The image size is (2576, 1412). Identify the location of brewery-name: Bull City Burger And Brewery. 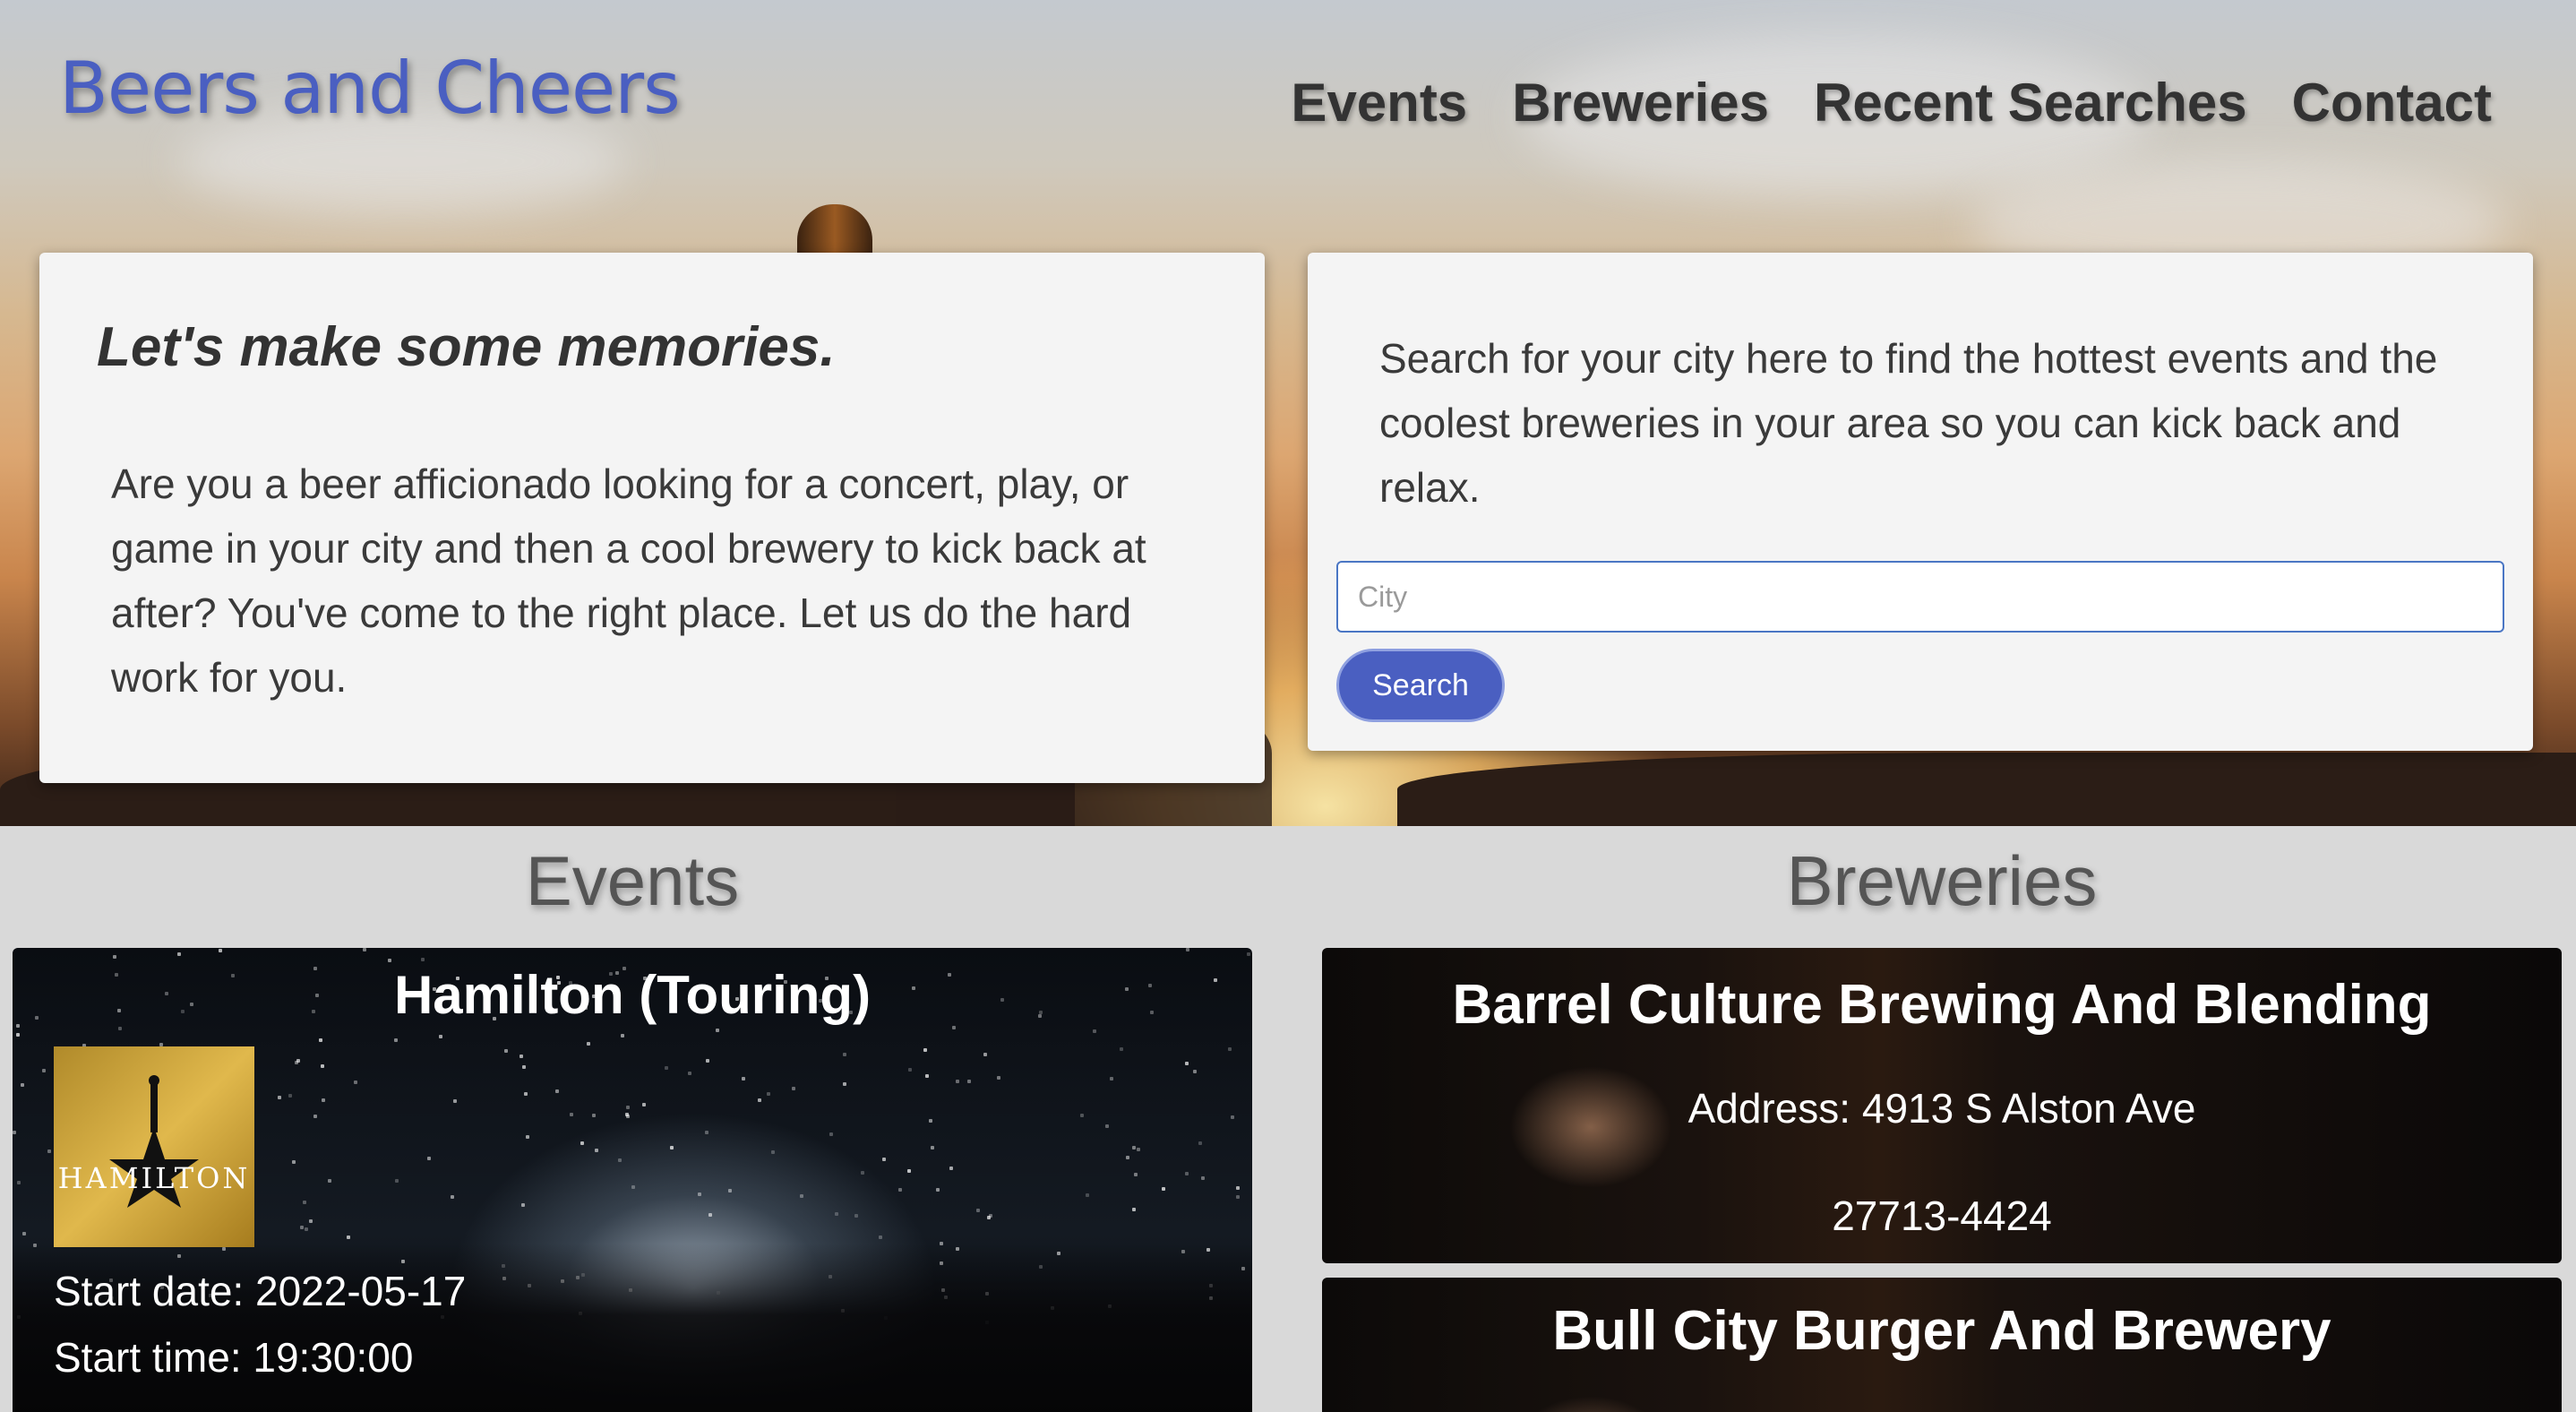
(1942, 1331).